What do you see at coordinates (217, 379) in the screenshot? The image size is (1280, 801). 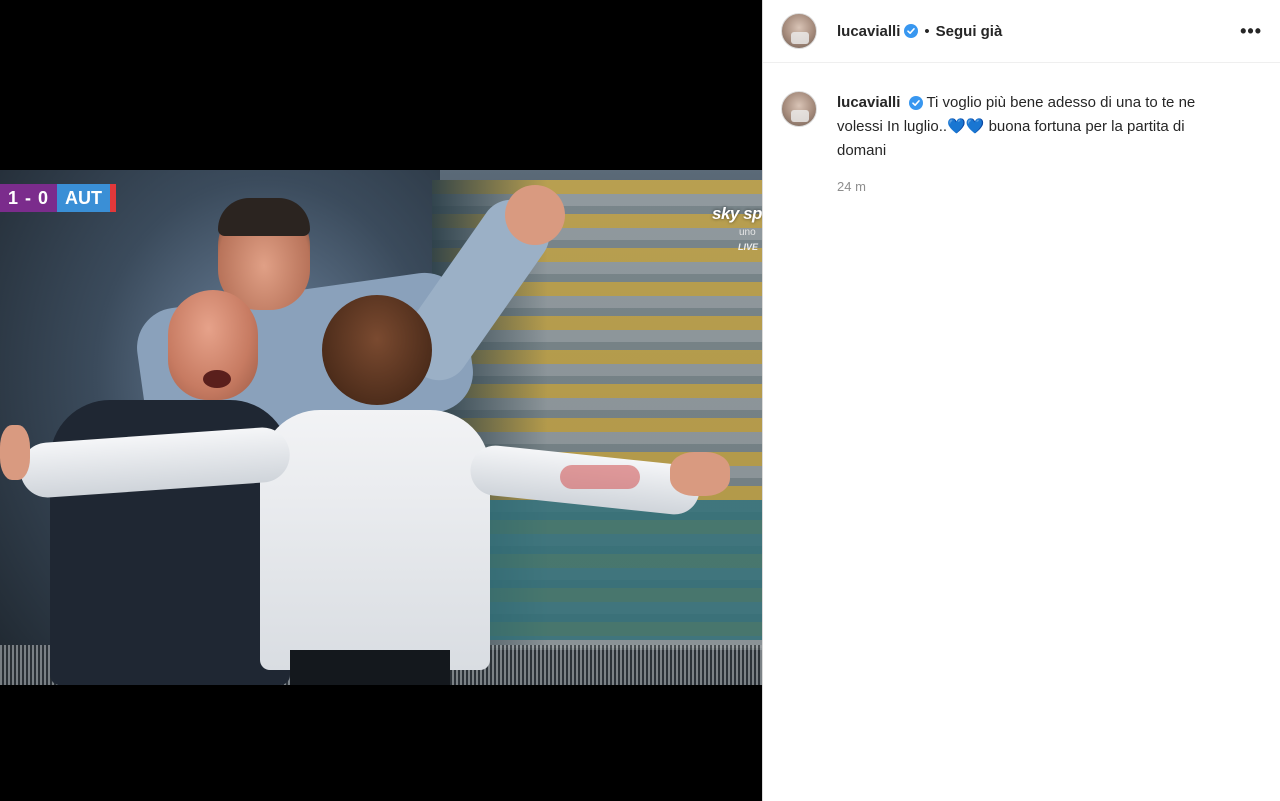 I see `open-mouth` at bounding box center [217, 379].